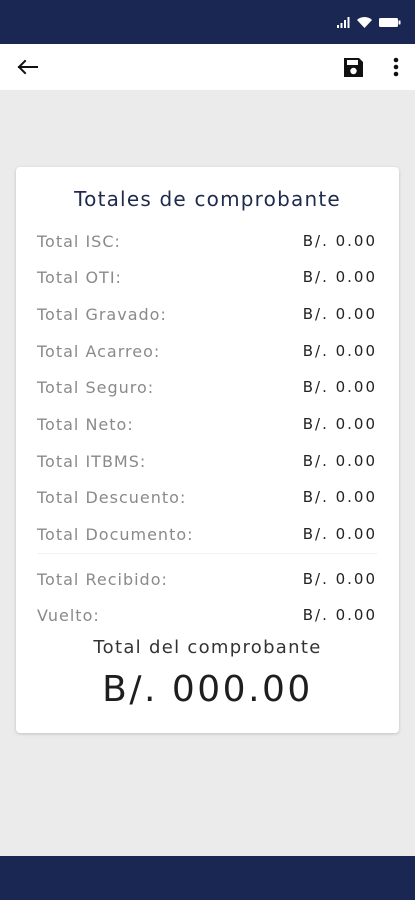 Image resolution: width=415 pixels, height=900 pixels. What do you see at coordinates (79, 241) in the screenshot?
I see `row-label: Total ISC:` at bounding box center [79, 241].